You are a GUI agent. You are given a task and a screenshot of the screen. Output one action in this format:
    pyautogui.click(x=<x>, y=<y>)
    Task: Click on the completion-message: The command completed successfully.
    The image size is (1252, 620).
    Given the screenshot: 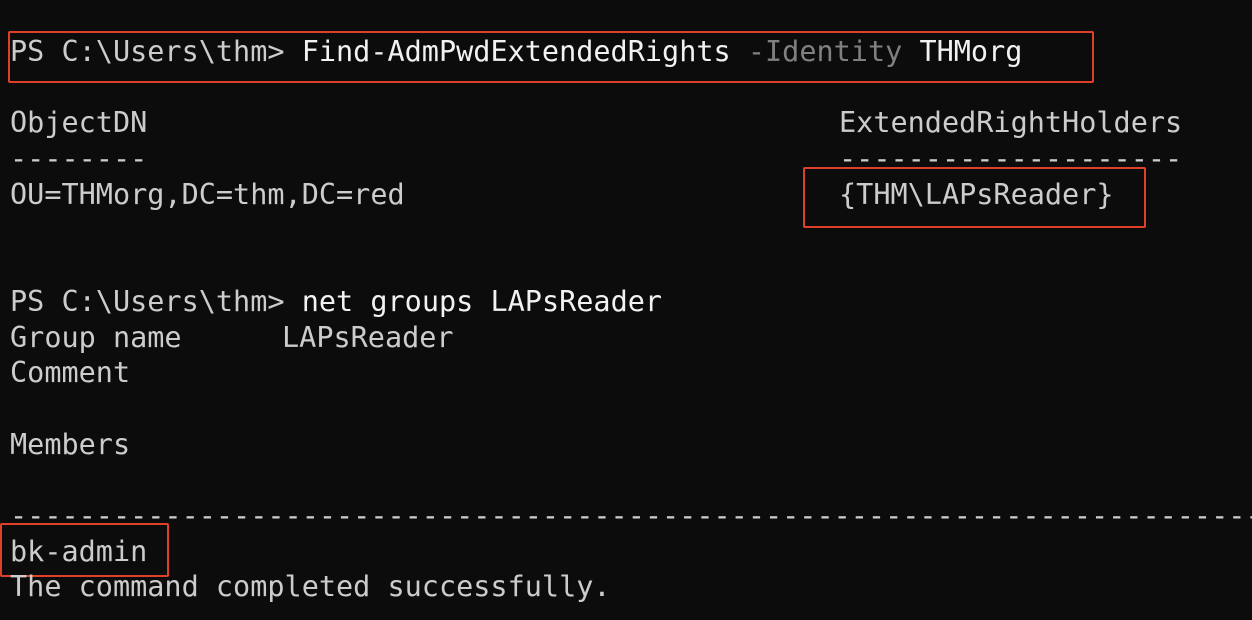 What is the action you would take?
    pyautogui.click(x=310, y=586)
    